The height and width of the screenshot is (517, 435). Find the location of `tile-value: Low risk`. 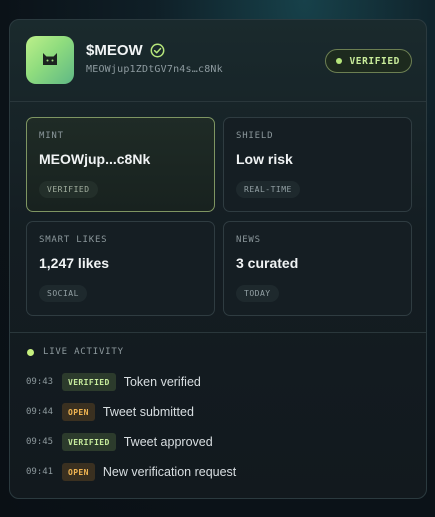

tile-value: Low risk is located at coordinates (264, 159).